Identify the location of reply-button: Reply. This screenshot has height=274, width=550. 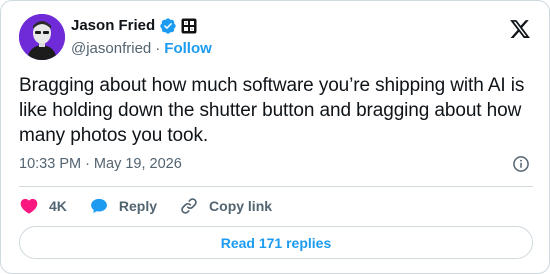
(123, 206).